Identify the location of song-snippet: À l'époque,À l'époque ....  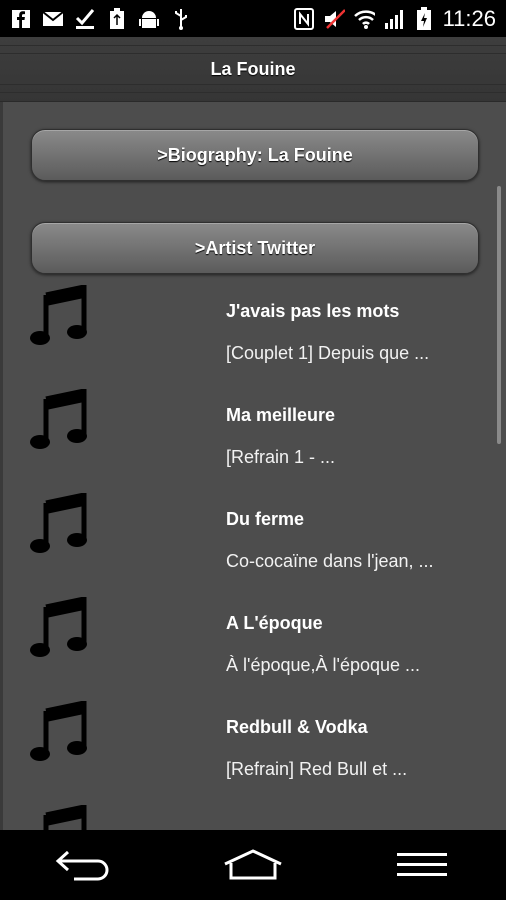
(323, 665).